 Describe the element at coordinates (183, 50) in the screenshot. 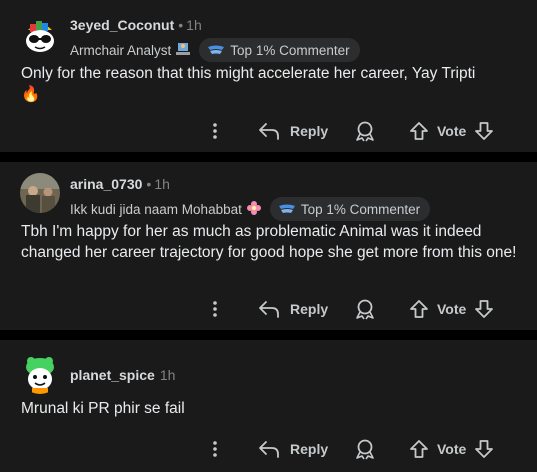

I see `flair-laptop-icon` at that location.